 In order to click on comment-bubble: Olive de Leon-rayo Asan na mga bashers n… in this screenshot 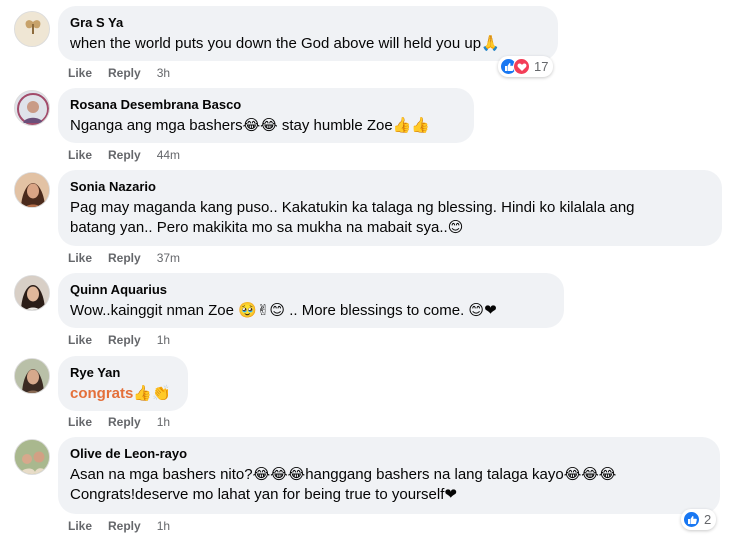, I will do `click(389, 475)`.